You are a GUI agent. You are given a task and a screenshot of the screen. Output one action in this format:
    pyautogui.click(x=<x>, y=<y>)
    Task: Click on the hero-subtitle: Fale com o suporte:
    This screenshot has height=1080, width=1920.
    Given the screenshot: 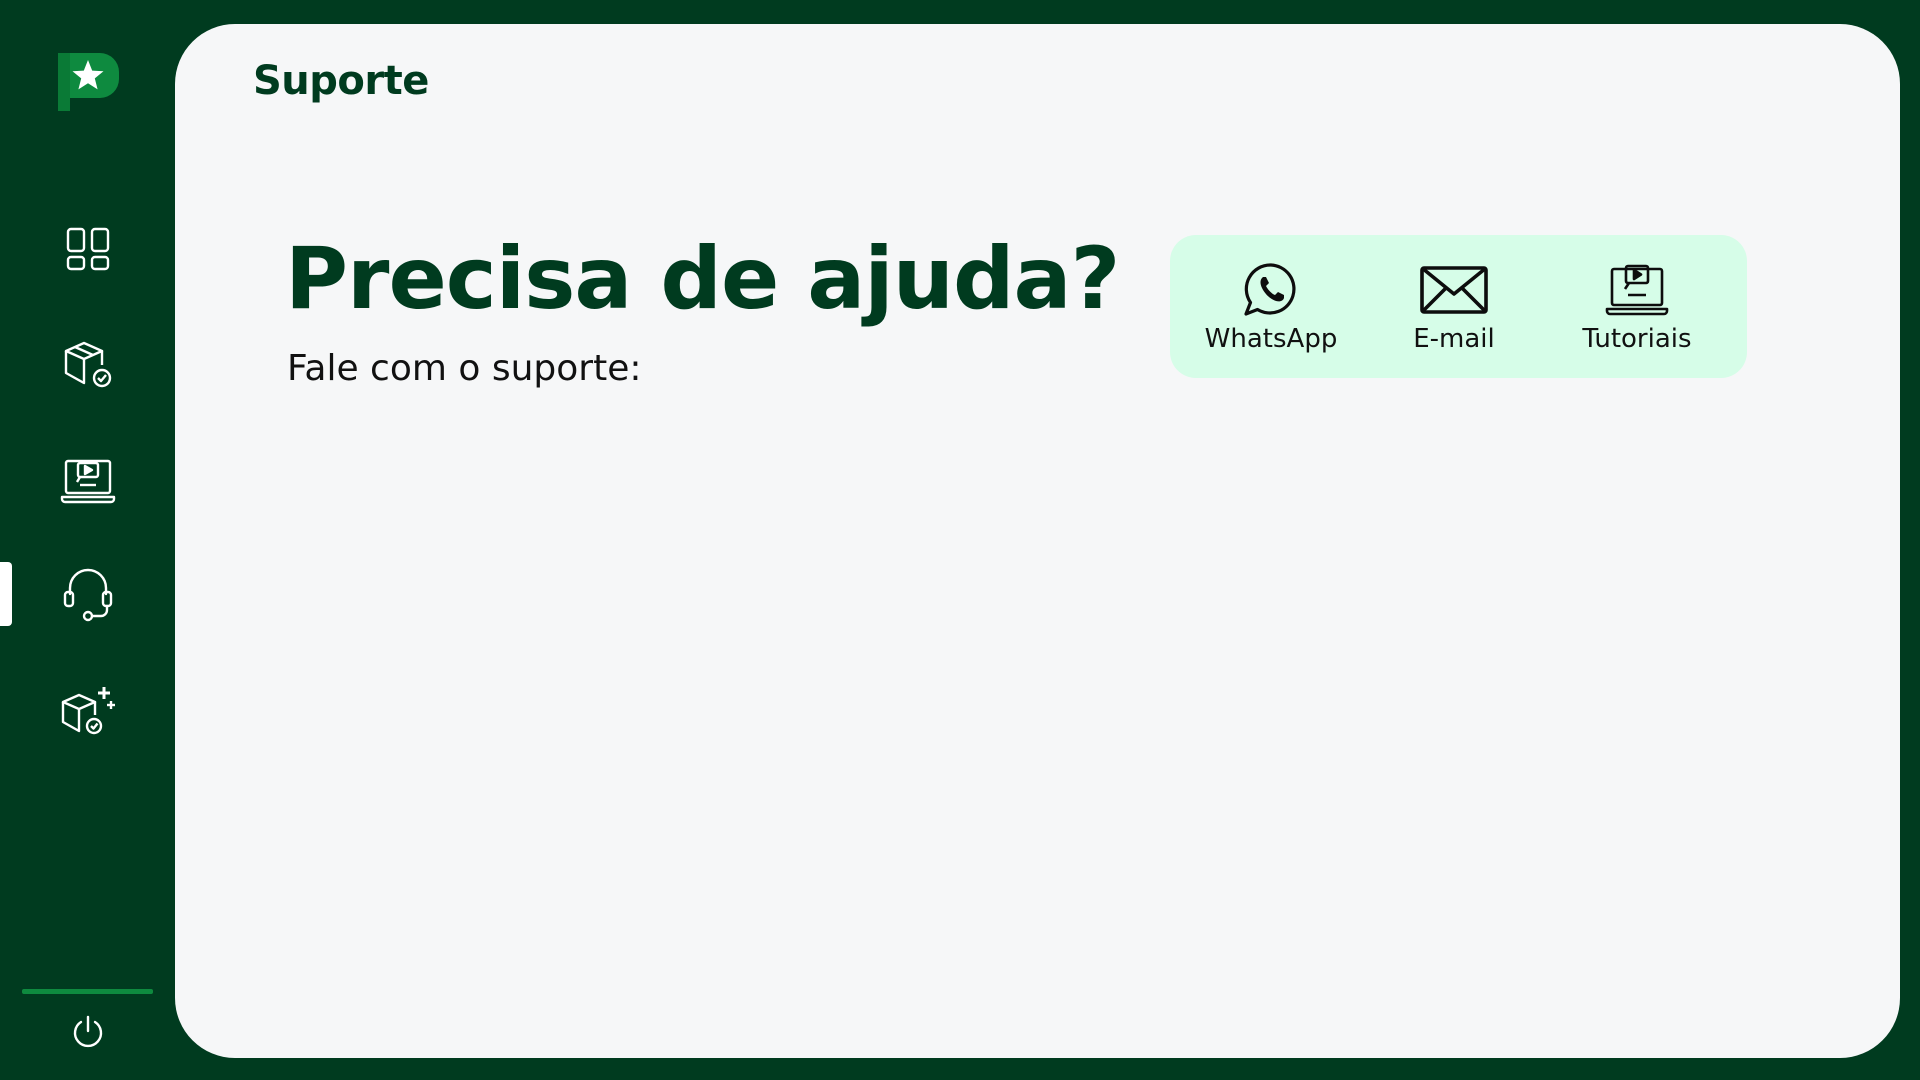 What is the action you would take?
    pyautogui.click(x=464, y=368)
    